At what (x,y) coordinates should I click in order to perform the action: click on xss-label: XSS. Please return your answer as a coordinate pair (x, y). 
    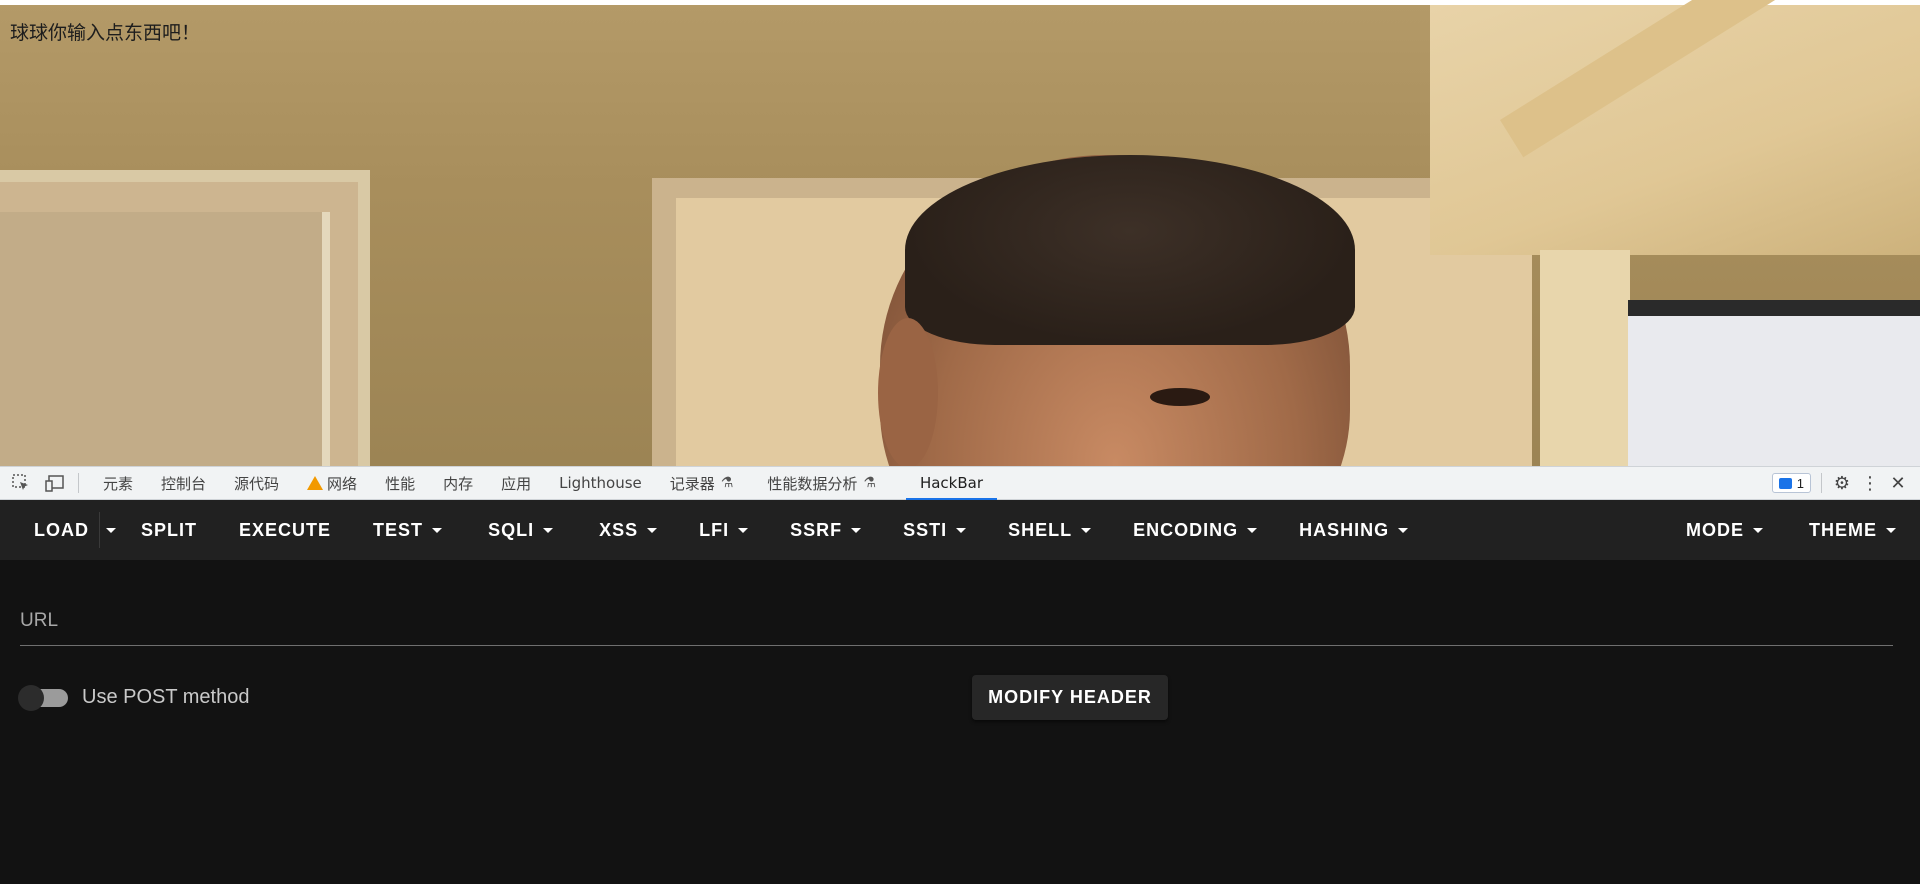
    Looking at the image, I should click on (619, 529).